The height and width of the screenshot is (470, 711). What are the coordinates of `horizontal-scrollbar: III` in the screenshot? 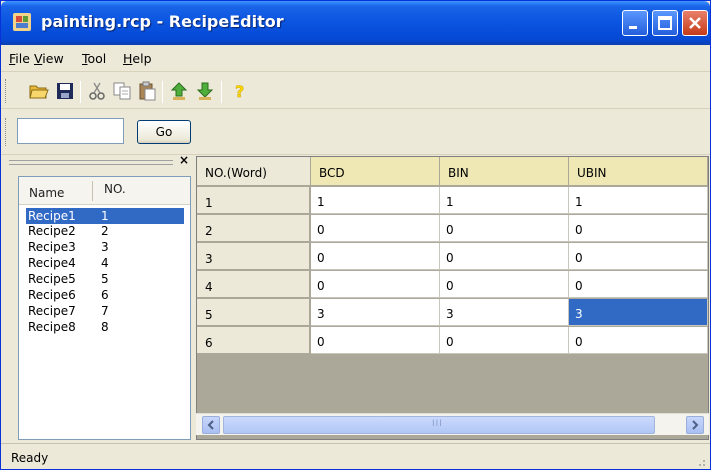 It's located at (452, 424).